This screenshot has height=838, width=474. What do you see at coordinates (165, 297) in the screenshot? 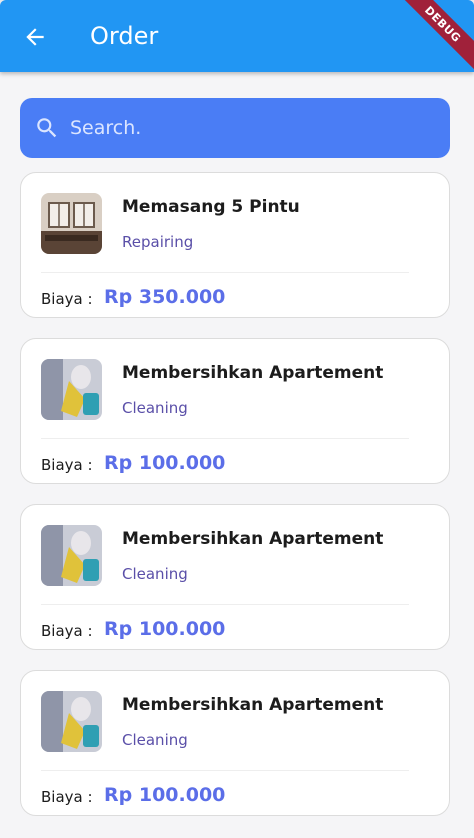
I see `cost-value: Rp 350.000` at bounding box center [165, 297].